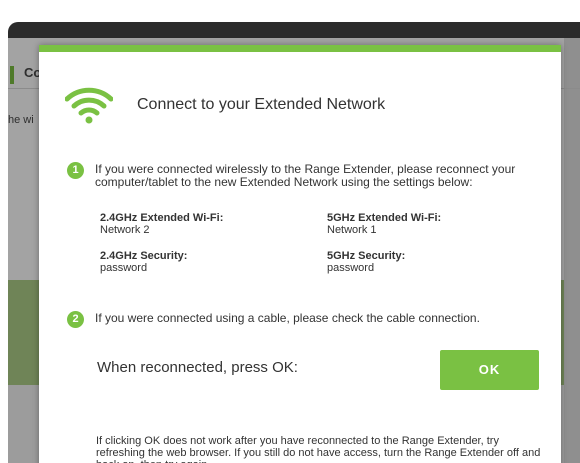 Image resolution: width=580 pixels, height=463 pixels. I want to click on security-5ghz-setting: 5GHz Security: password, so click(366, 262).